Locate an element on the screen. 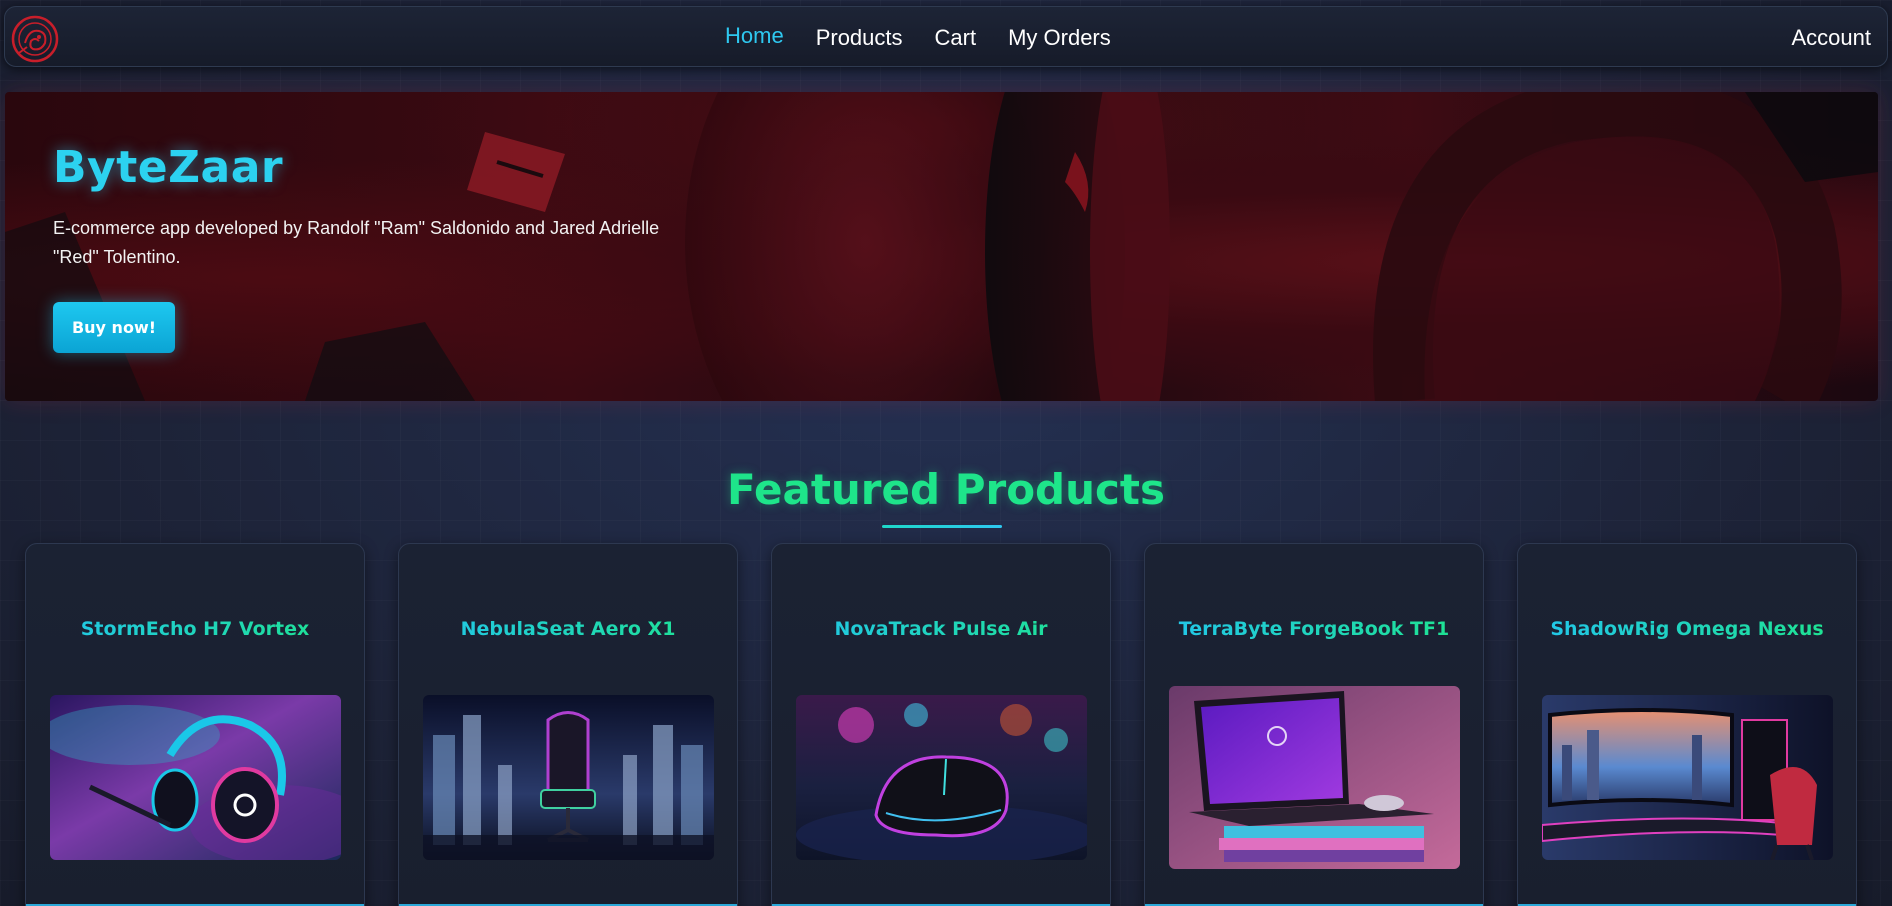  gaming-mouse-image is located at coordinates (941, 777).